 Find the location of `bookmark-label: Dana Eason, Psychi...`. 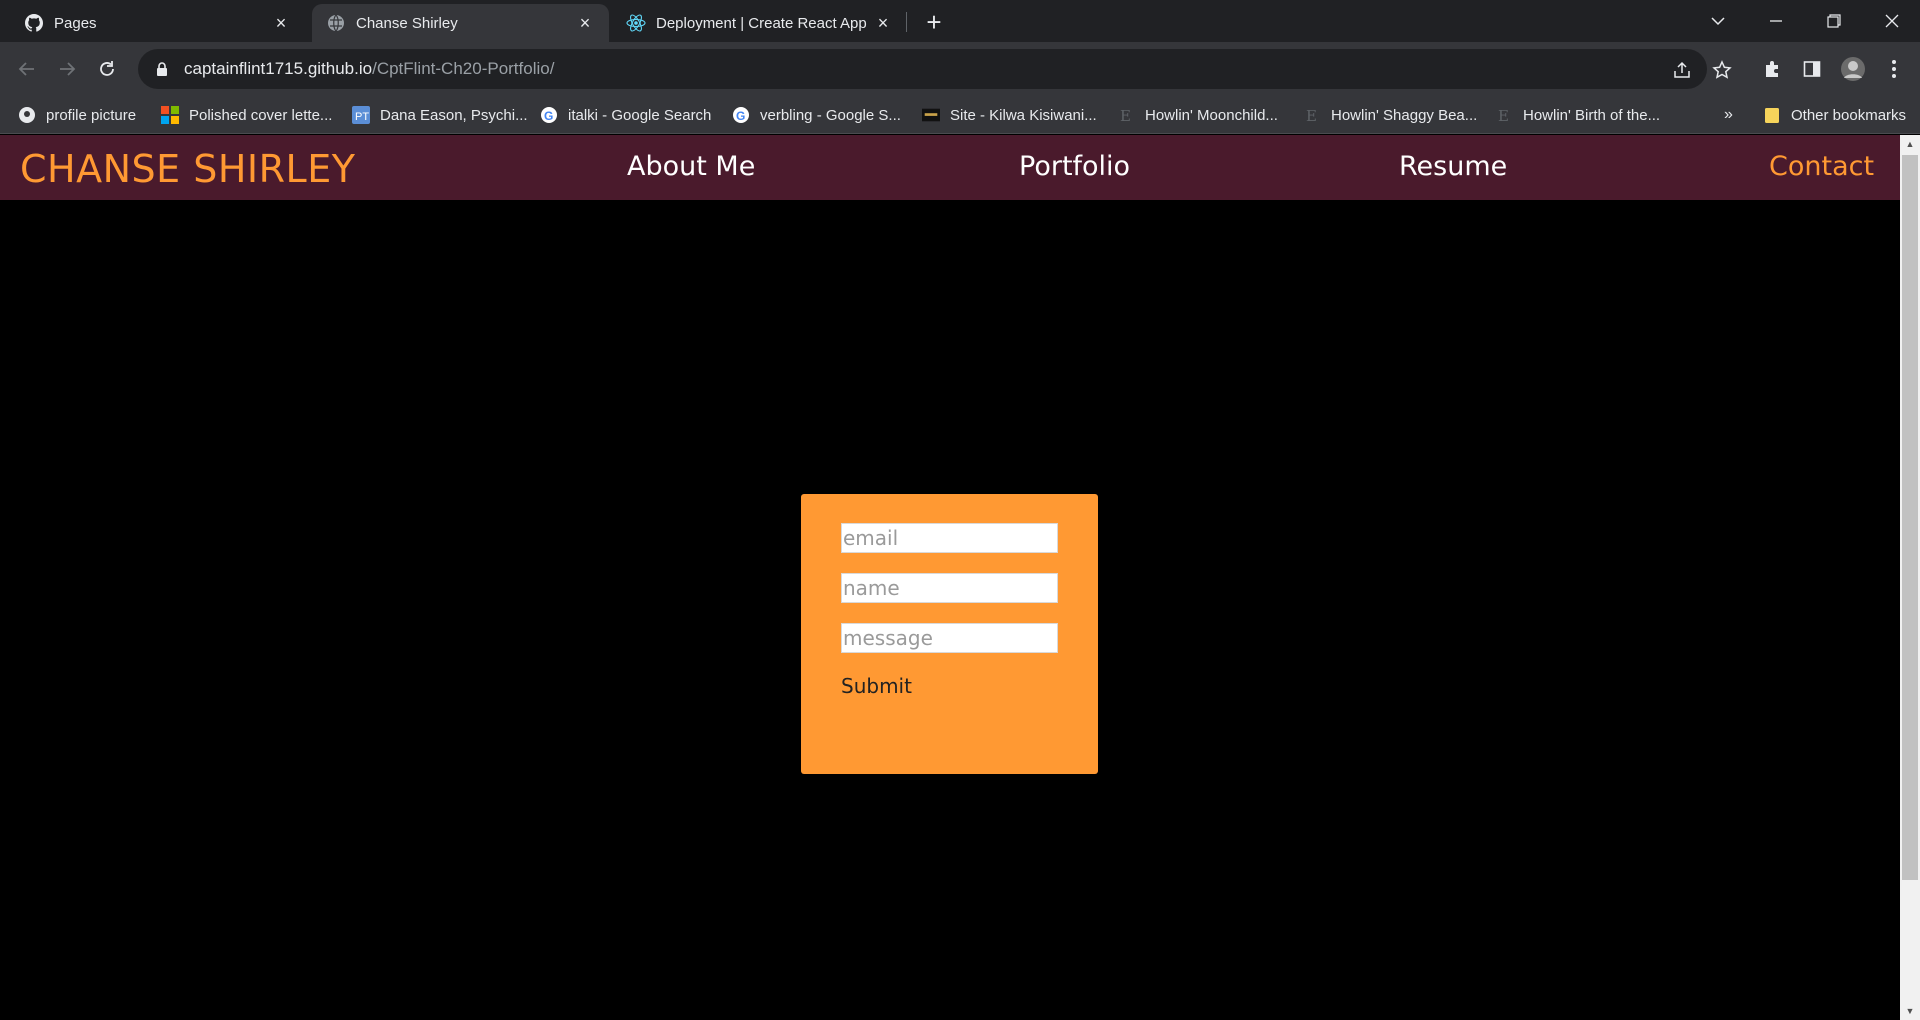

bookmark-label: Dana Eason, Psychi... is located at coordinates (454, 115).